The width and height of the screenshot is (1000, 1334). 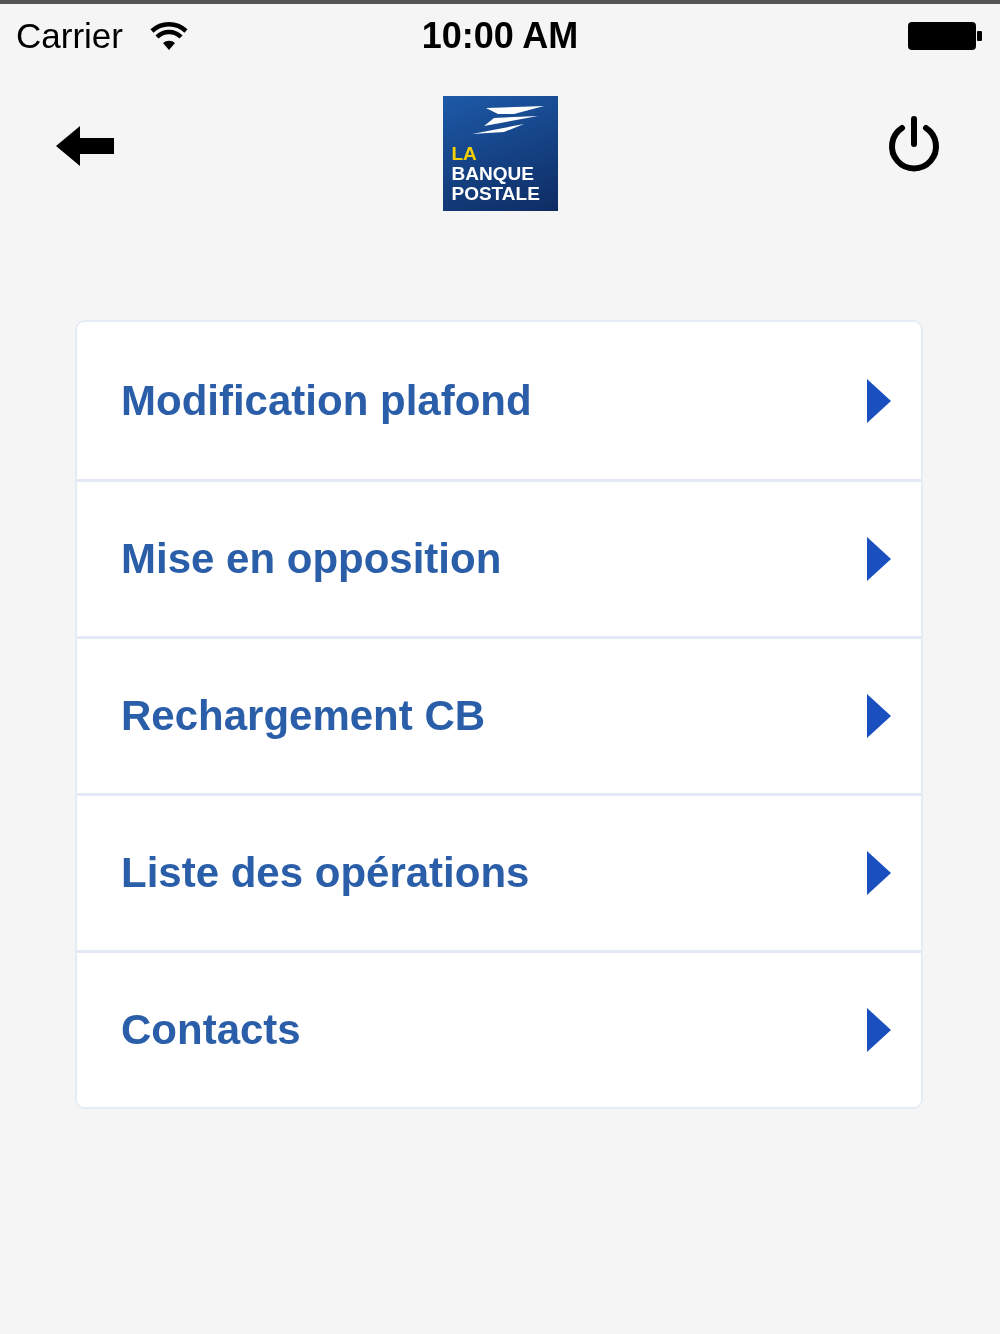 I want to click on wifi-icon, so click(x=169, y=37).